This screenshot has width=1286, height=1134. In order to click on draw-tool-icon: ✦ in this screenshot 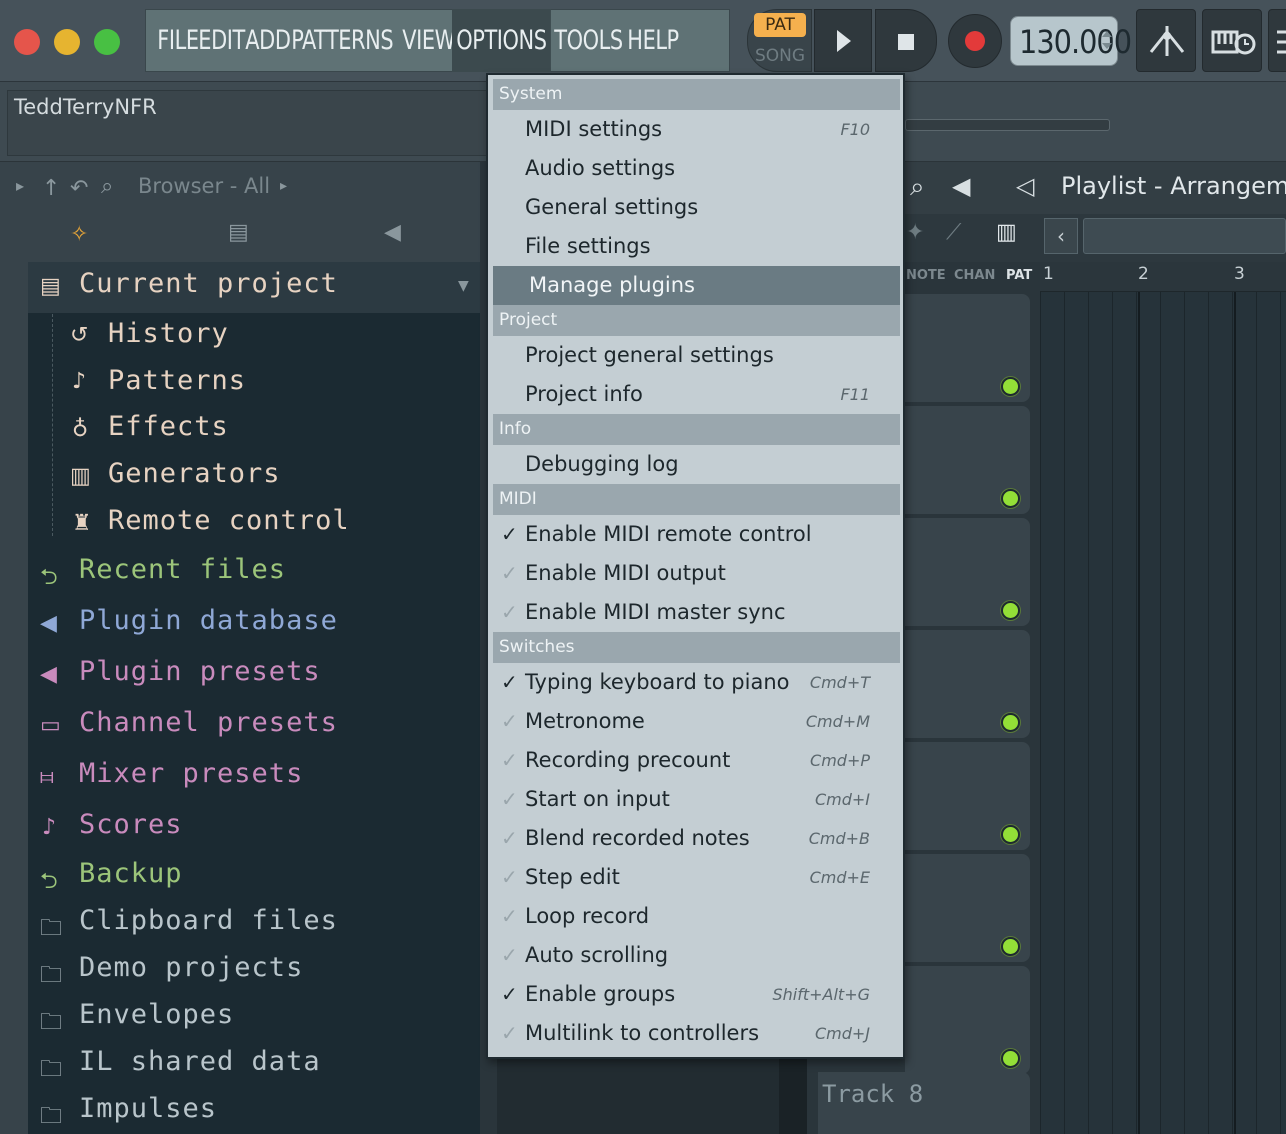, I will do `click(915, 232)`.